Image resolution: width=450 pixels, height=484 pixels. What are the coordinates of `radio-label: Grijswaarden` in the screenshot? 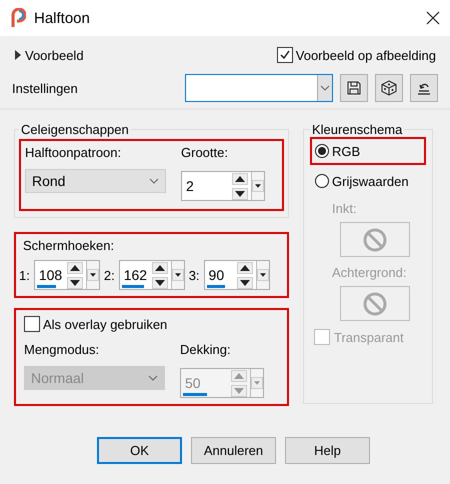 It's located at (370, 181).